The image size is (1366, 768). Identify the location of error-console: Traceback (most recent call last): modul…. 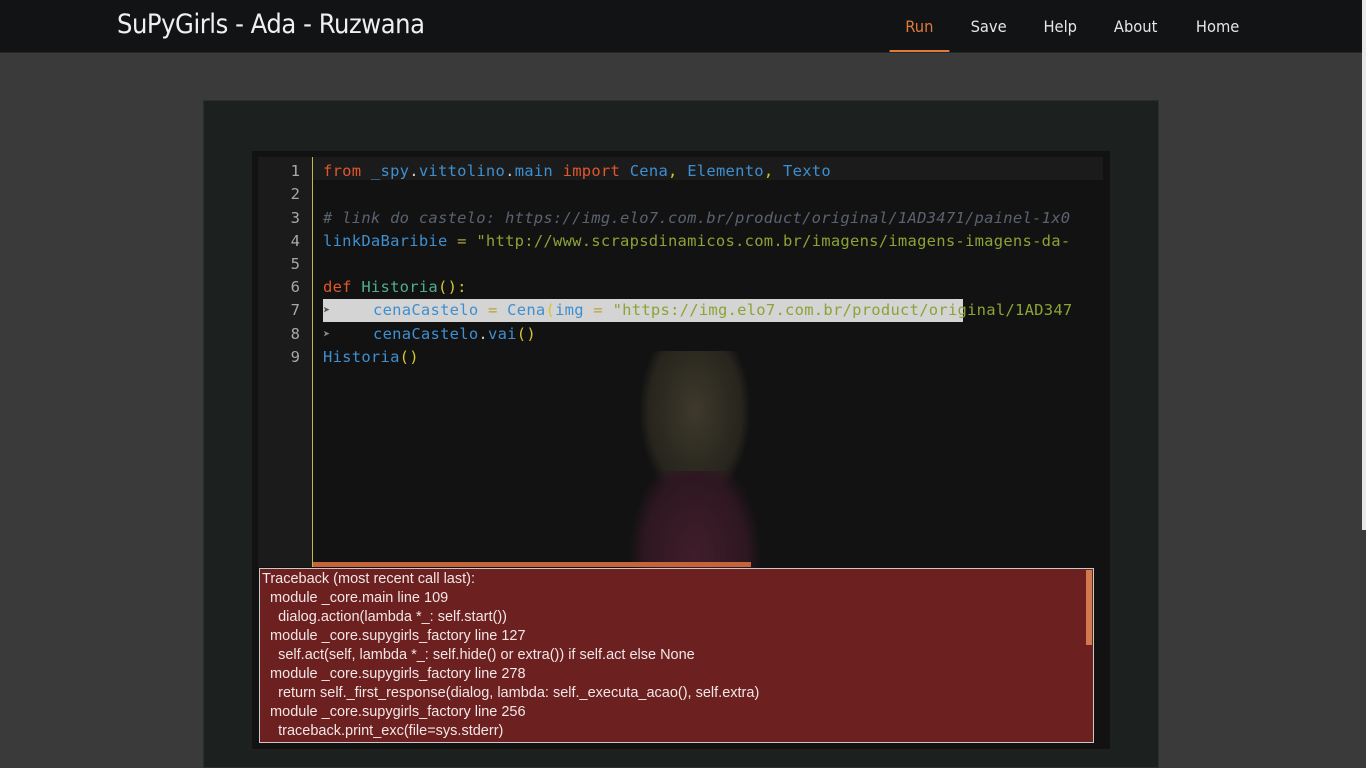
(676, 655).